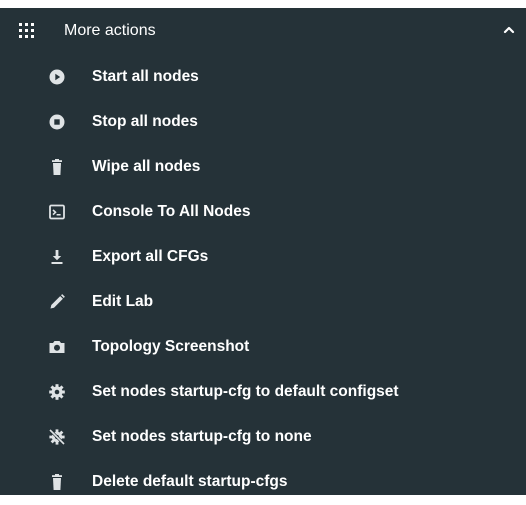 This screenshot has width=526, height=505. Describe the element at coordinates (57, 122) in the screenshot. I see `stop-circle-icon` at that location.